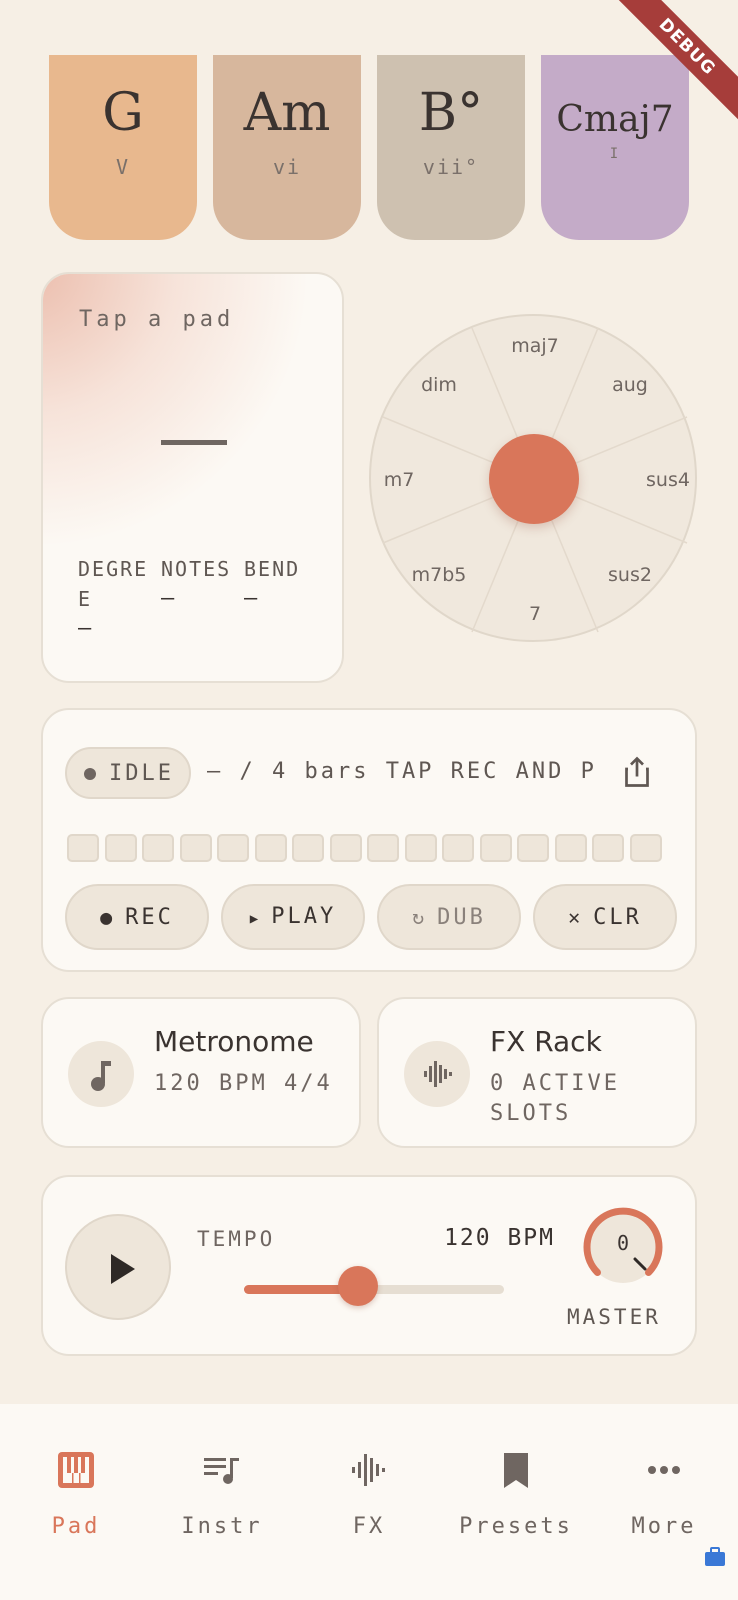 The image size is (738, 1600). Describe the element at coordinates (630, 385) in the screenshot. I see `wheel-option-aug: aug` at that location.